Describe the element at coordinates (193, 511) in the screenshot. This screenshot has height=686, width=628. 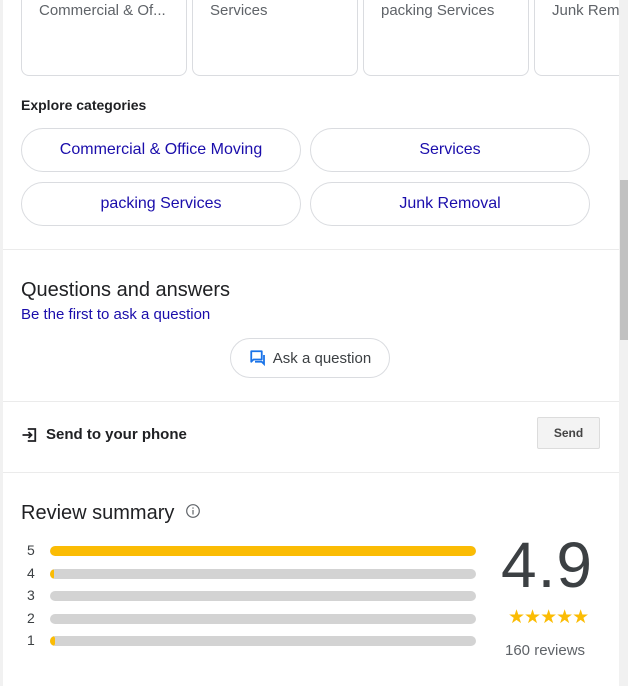
I see `info-icon` at that location.